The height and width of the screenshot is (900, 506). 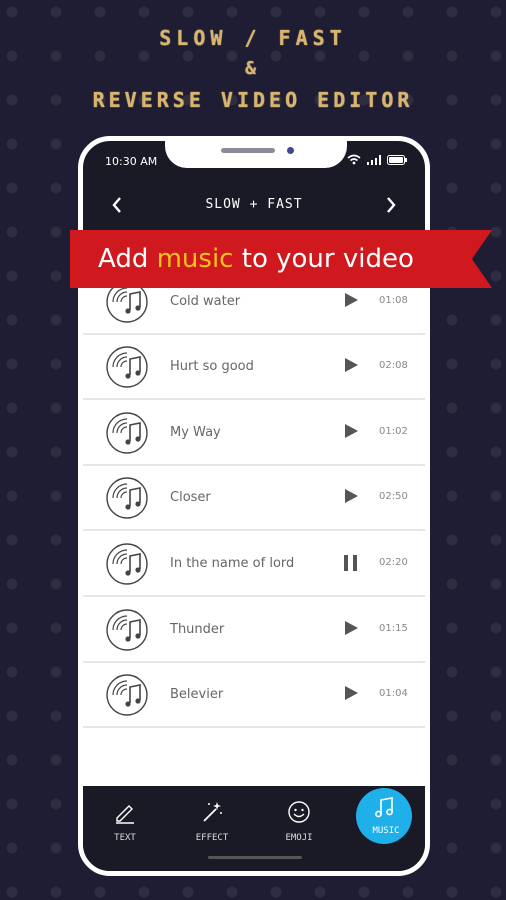 I want to click on banner-text: Add music to your video, so click(x=256, y=259).